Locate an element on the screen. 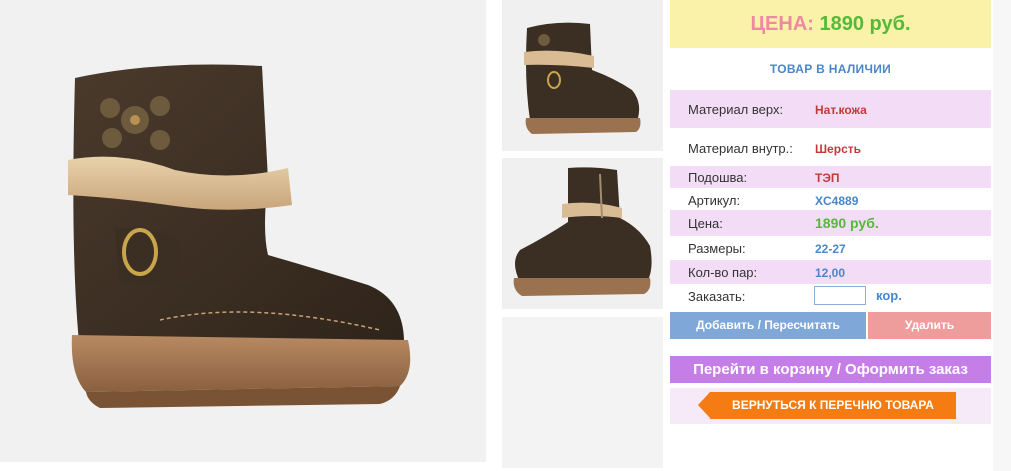  thumbnail-front is located at coordinates (582, 75).